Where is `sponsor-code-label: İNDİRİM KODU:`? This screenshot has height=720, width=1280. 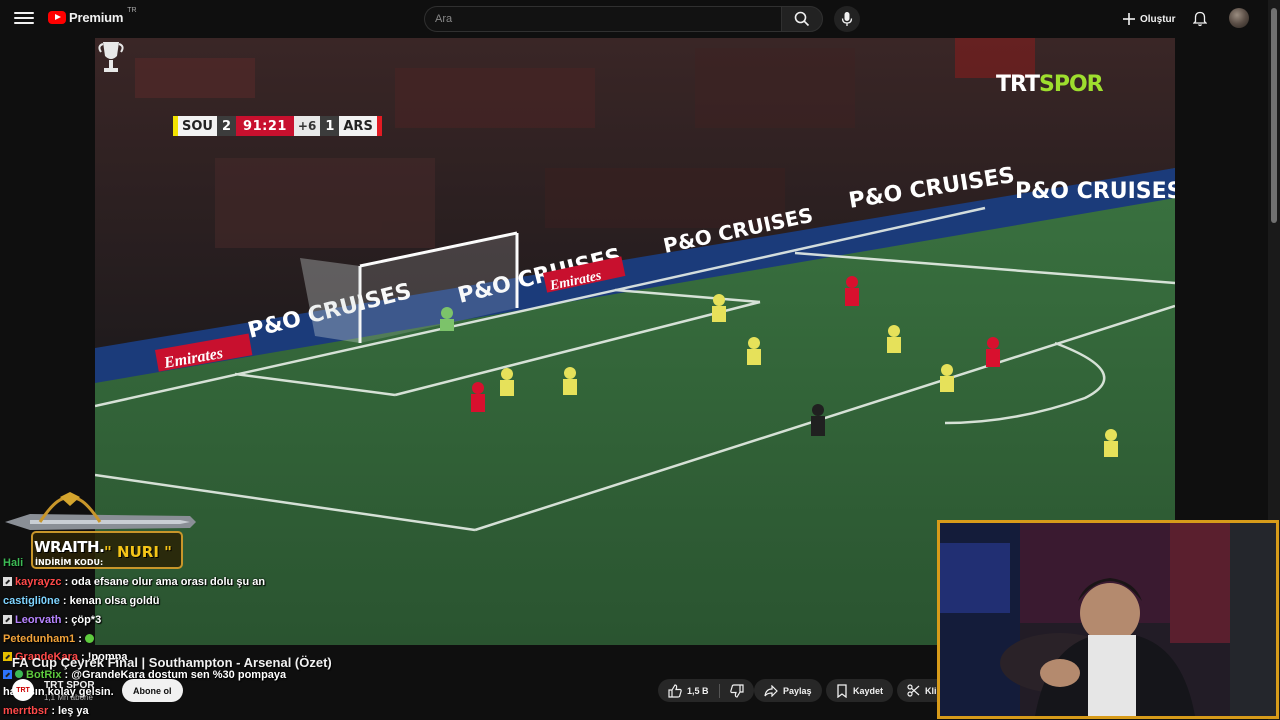 sponsor-code-label: İNDİRİM KODU: is located at coordinates (69, 562).